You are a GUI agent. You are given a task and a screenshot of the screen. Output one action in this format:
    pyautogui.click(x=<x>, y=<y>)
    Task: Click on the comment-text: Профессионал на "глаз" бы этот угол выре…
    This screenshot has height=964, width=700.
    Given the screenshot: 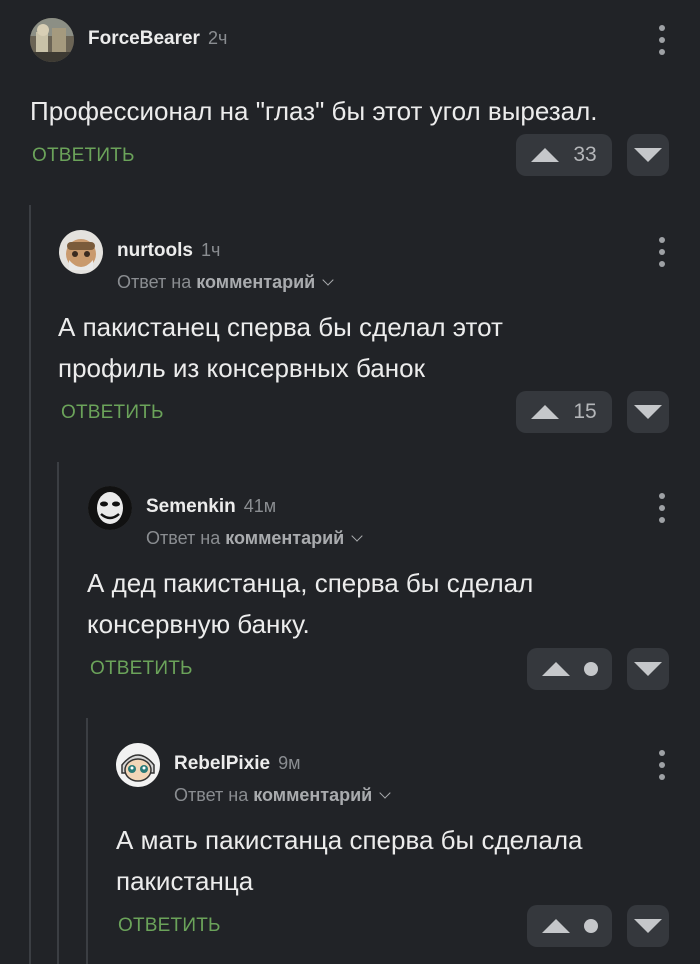 What is the action you would take?
    pyautogui.click(x=314, y=111)
    